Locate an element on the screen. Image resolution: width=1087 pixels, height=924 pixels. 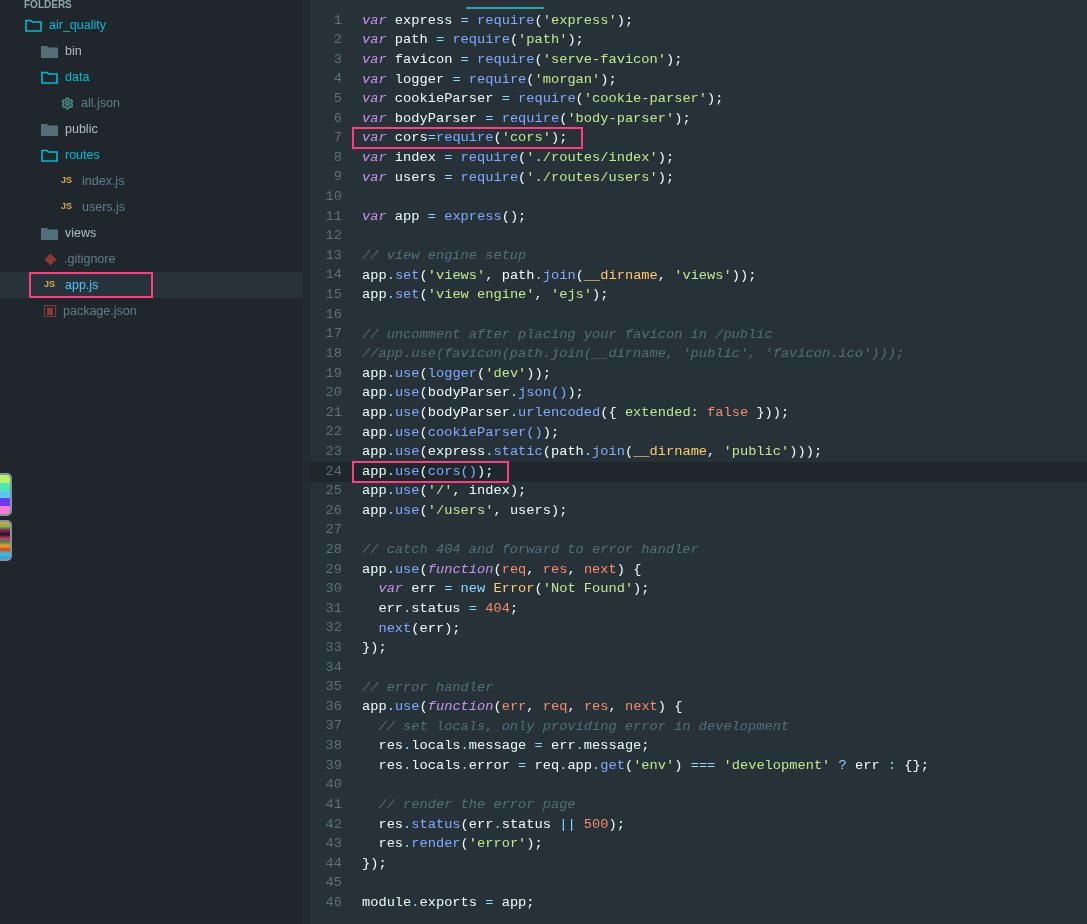
code-line: var bodyParser = require('body-parser'); is located at coordinates (526, 118).